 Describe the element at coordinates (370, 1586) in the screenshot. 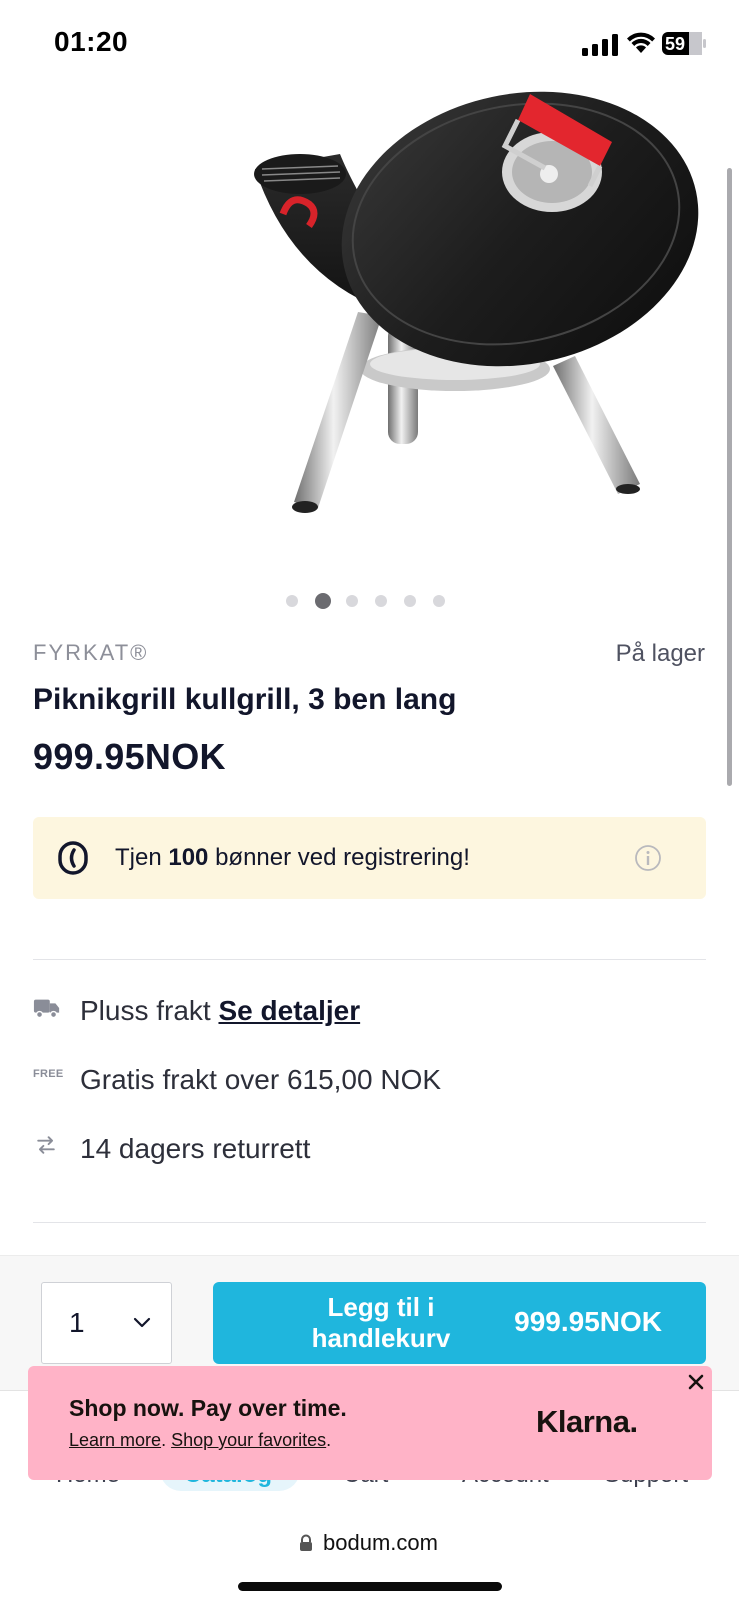

I see `home-indicator` at that location.